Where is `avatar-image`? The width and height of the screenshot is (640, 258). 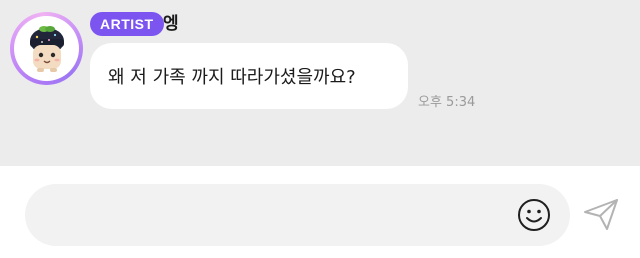
avatar-image is located at coordinates (46, 48).